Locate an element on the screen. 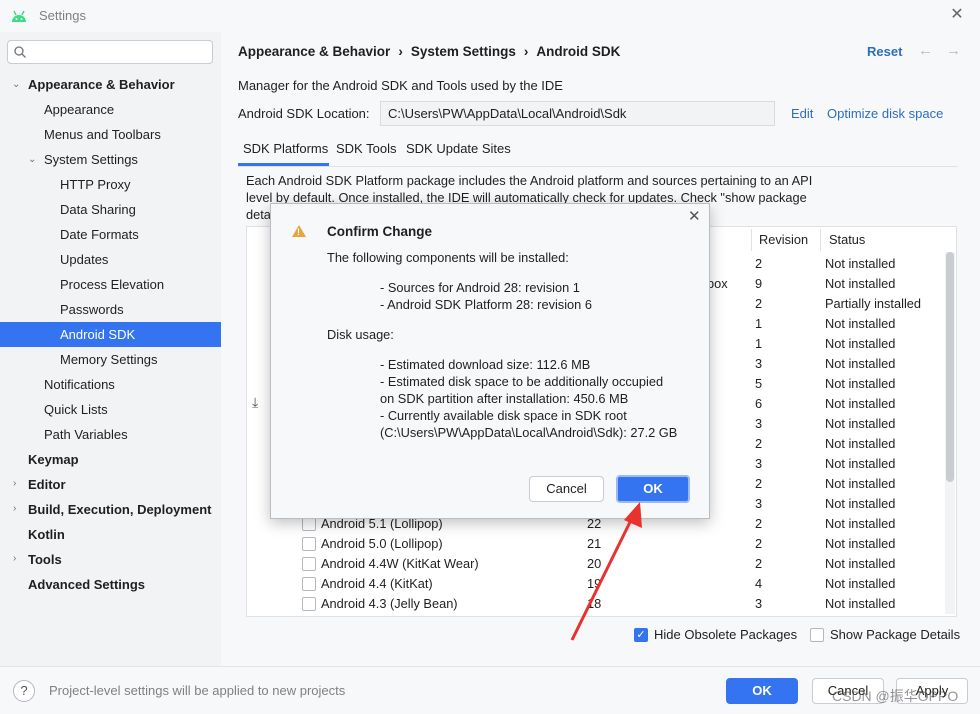 The image size is (980, 714). show-package-details-label: Show Package Details is located at coordinates (895, 634).